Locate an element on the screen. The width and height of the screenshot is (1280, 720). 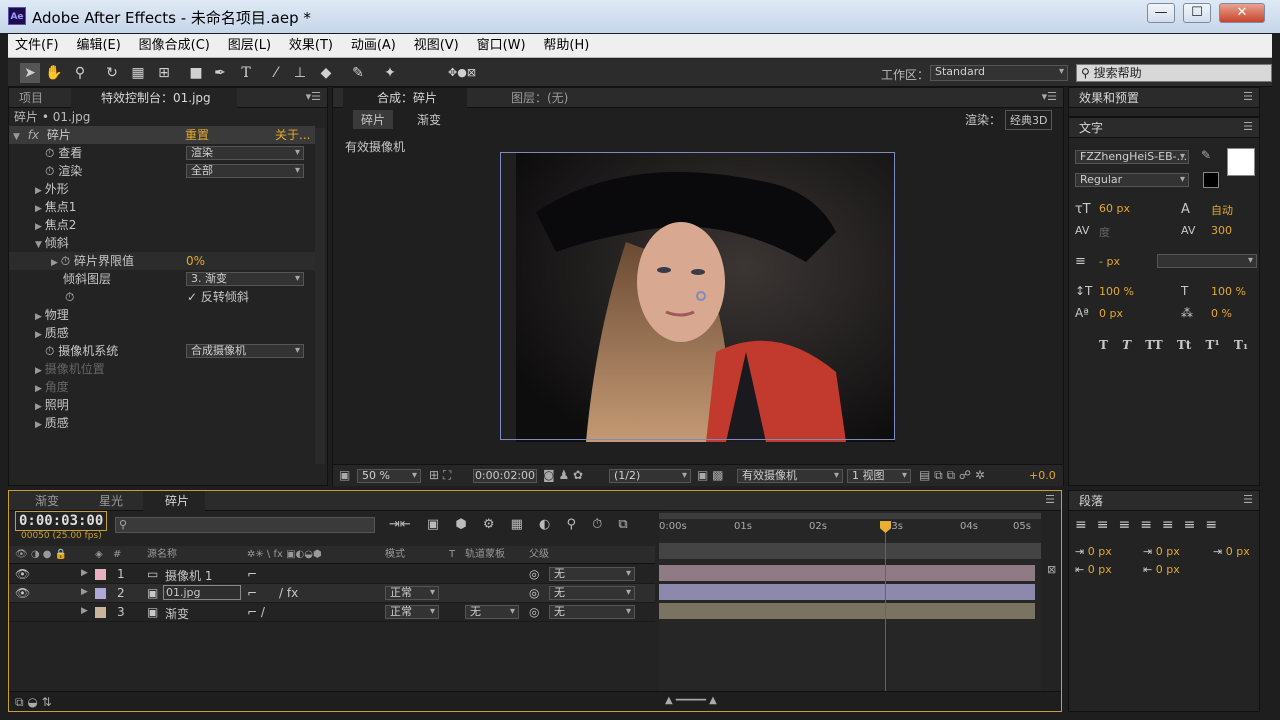
group-shape: ▶ 外形 is located at coordinates (52, 189).